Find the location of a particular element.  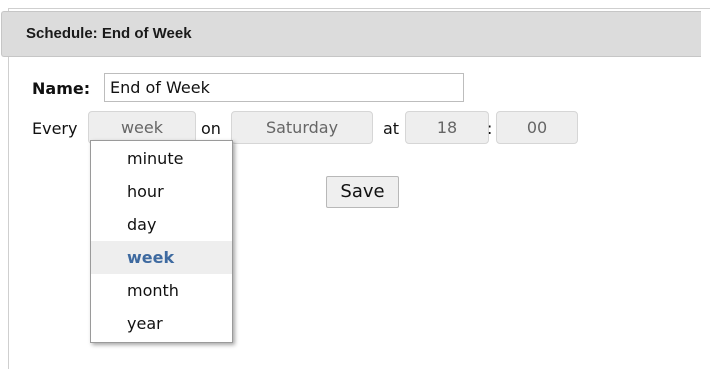

hour-select: 18 is located at coordinates (447, 127).